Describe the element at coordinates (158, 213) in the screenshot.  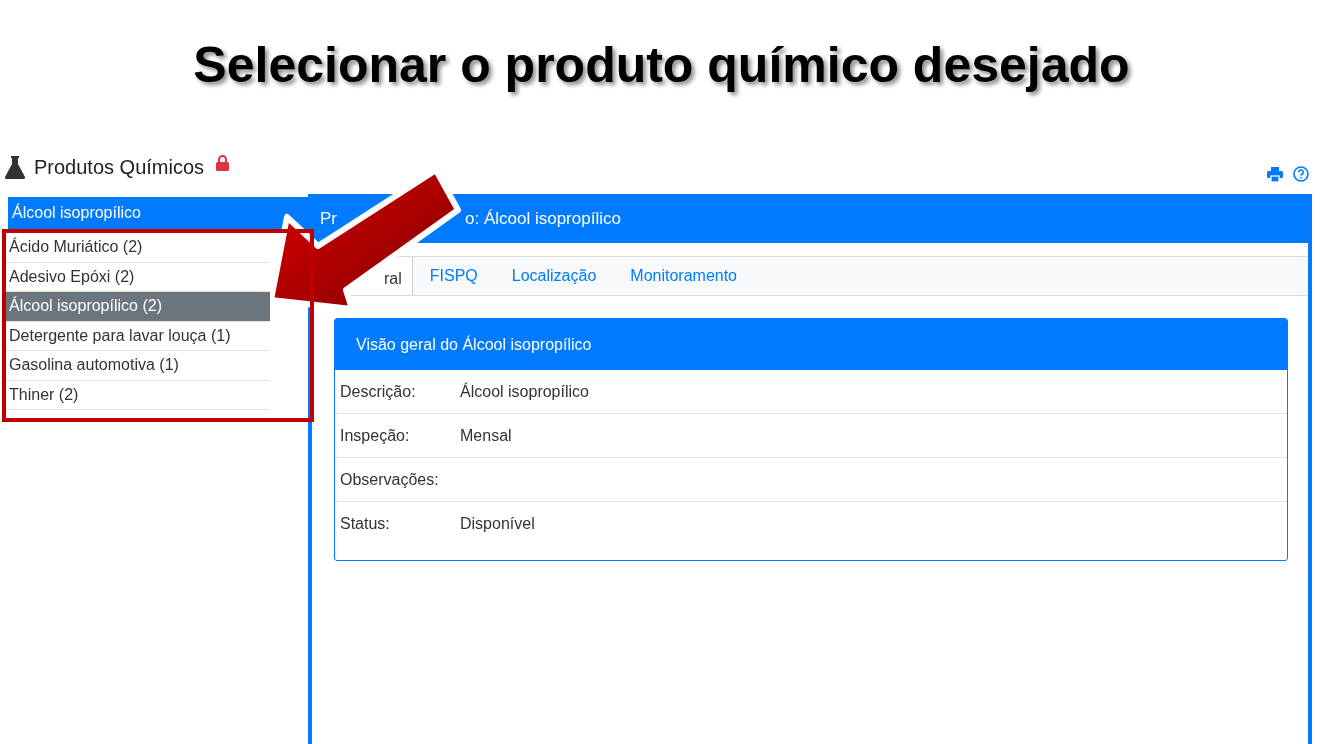
I see `sidebar-header: Álcool isopropílico` at that location.